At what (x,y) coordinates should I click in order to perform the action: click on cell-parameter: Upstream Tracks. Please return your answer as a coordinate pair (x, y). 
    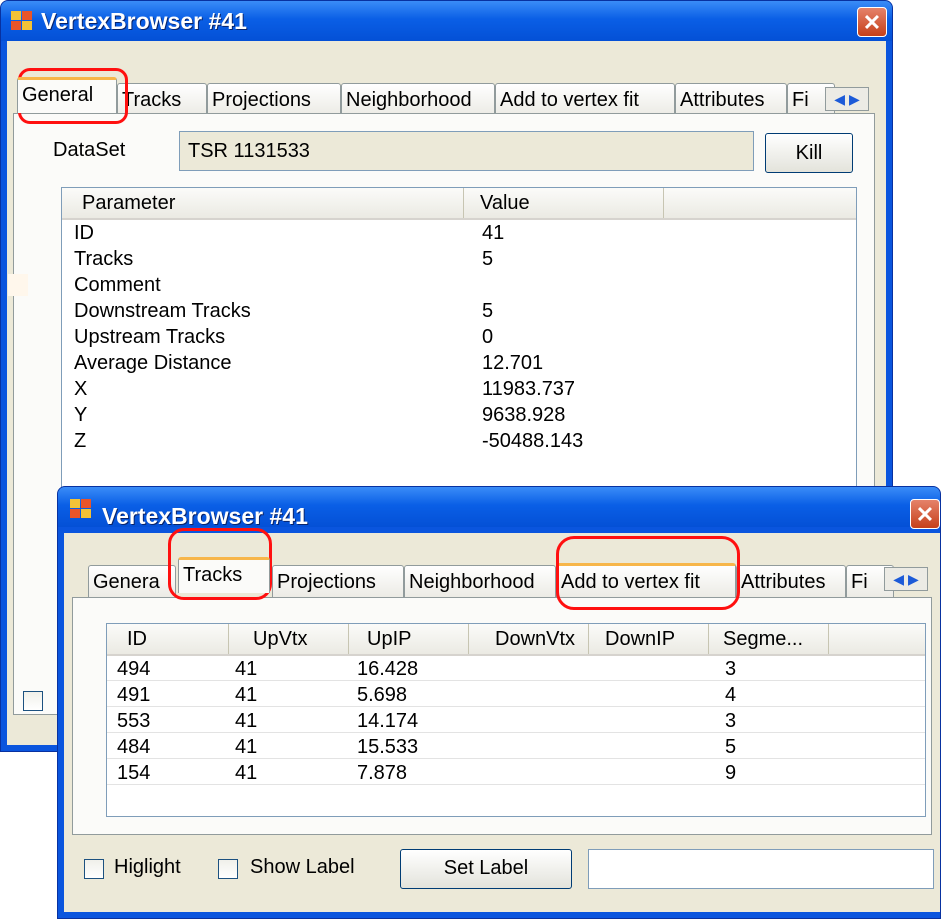
    Looking at the image, I should click on (150, 337).